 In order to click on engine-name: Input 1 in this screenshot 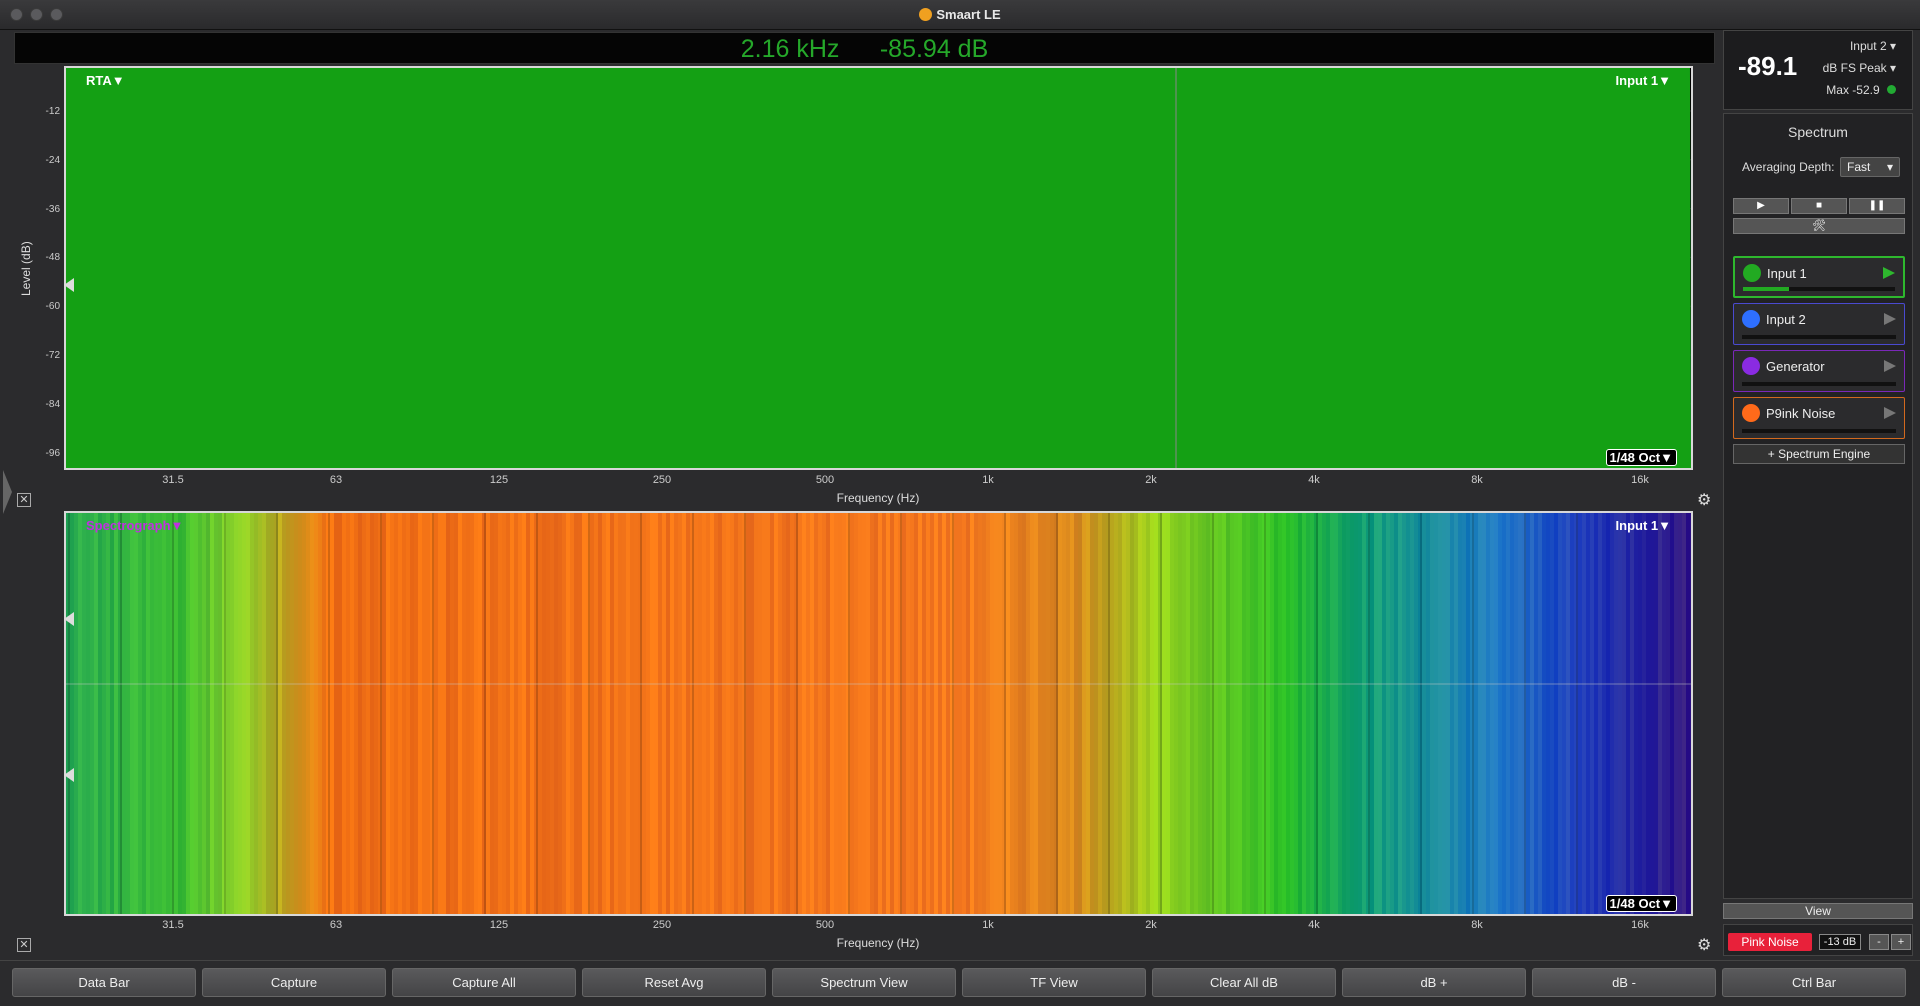, I will do `click(1787, 273)`.